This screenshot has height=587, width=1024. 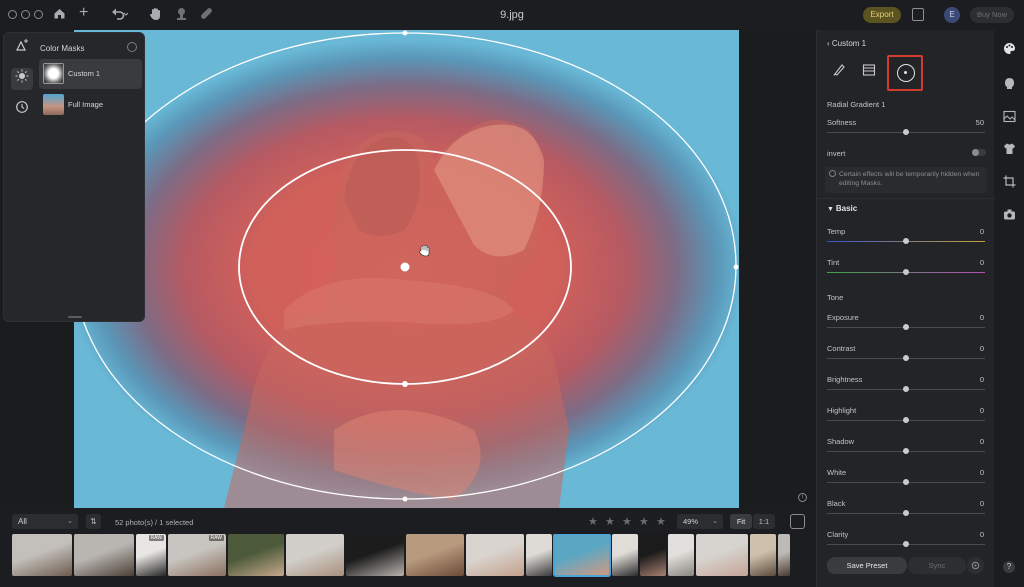 What do you see at coordinates (700, 521) in the screenshot?
I see `zoom-dropdown: 49% ⌄` at bounding box center [700, 521].